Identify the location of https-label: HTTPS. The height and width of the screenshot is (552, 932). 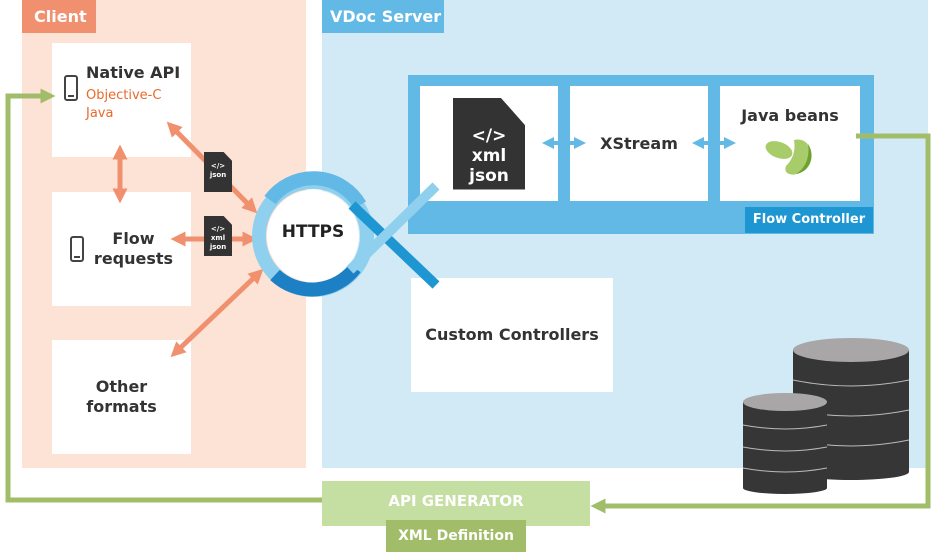
(313, 232).